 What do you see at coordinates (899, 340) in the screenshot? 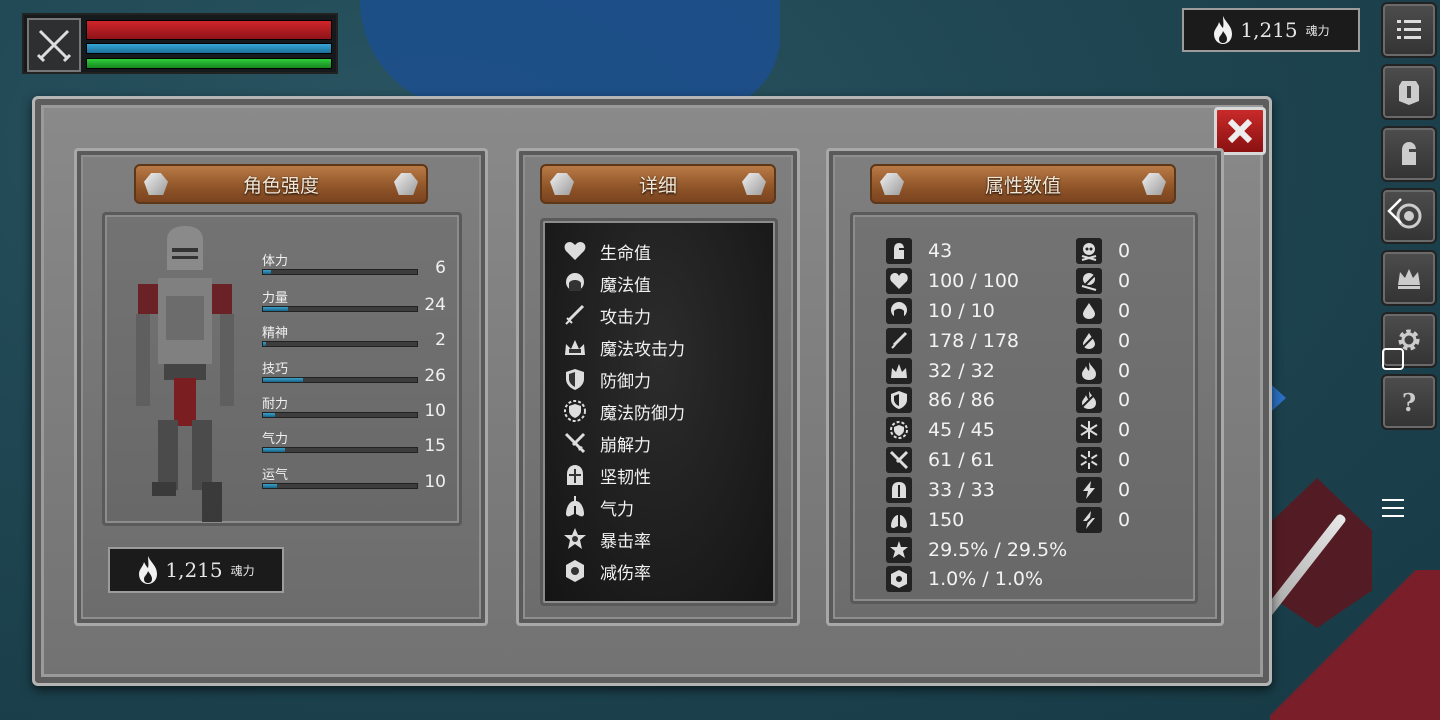
I see `sword-icon` at bounding box center [899, 340].